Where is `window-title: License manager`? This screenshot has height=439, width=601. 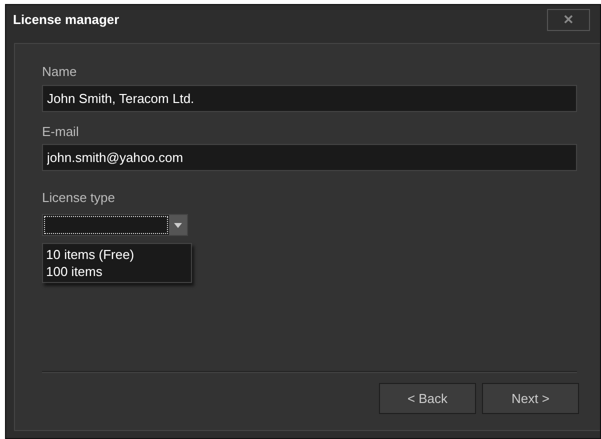
window-title: License manager is located at coordinates (66, 20).